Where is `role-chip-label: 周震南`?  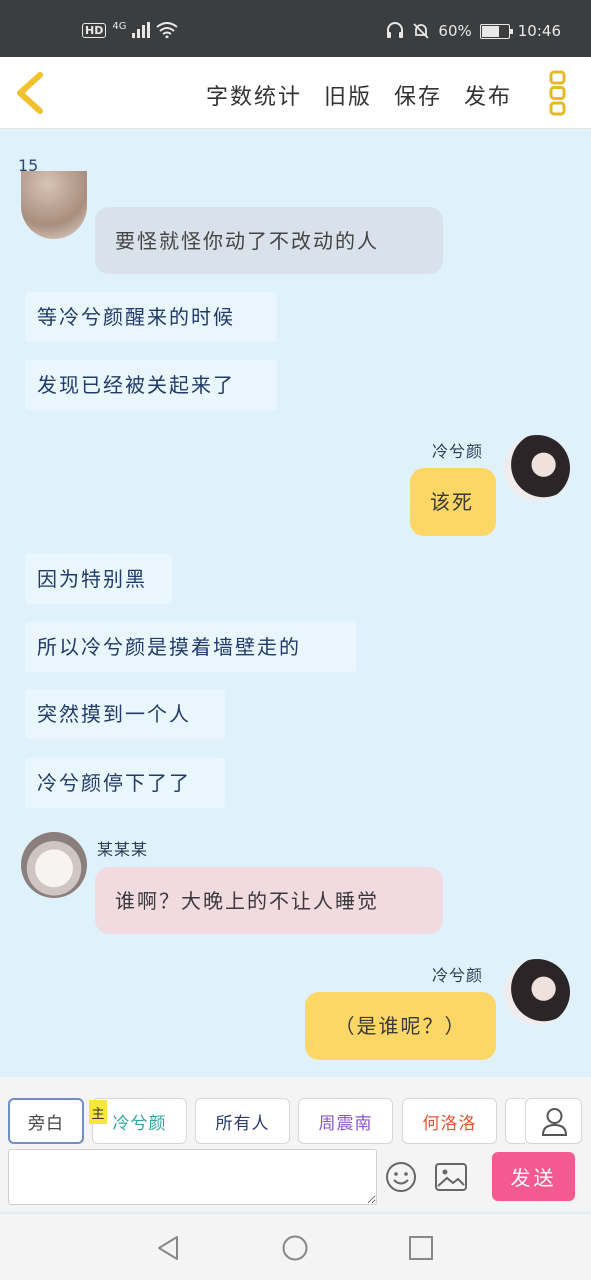
role-chip-label: 周震南 is located at coordinates (345, 1123).